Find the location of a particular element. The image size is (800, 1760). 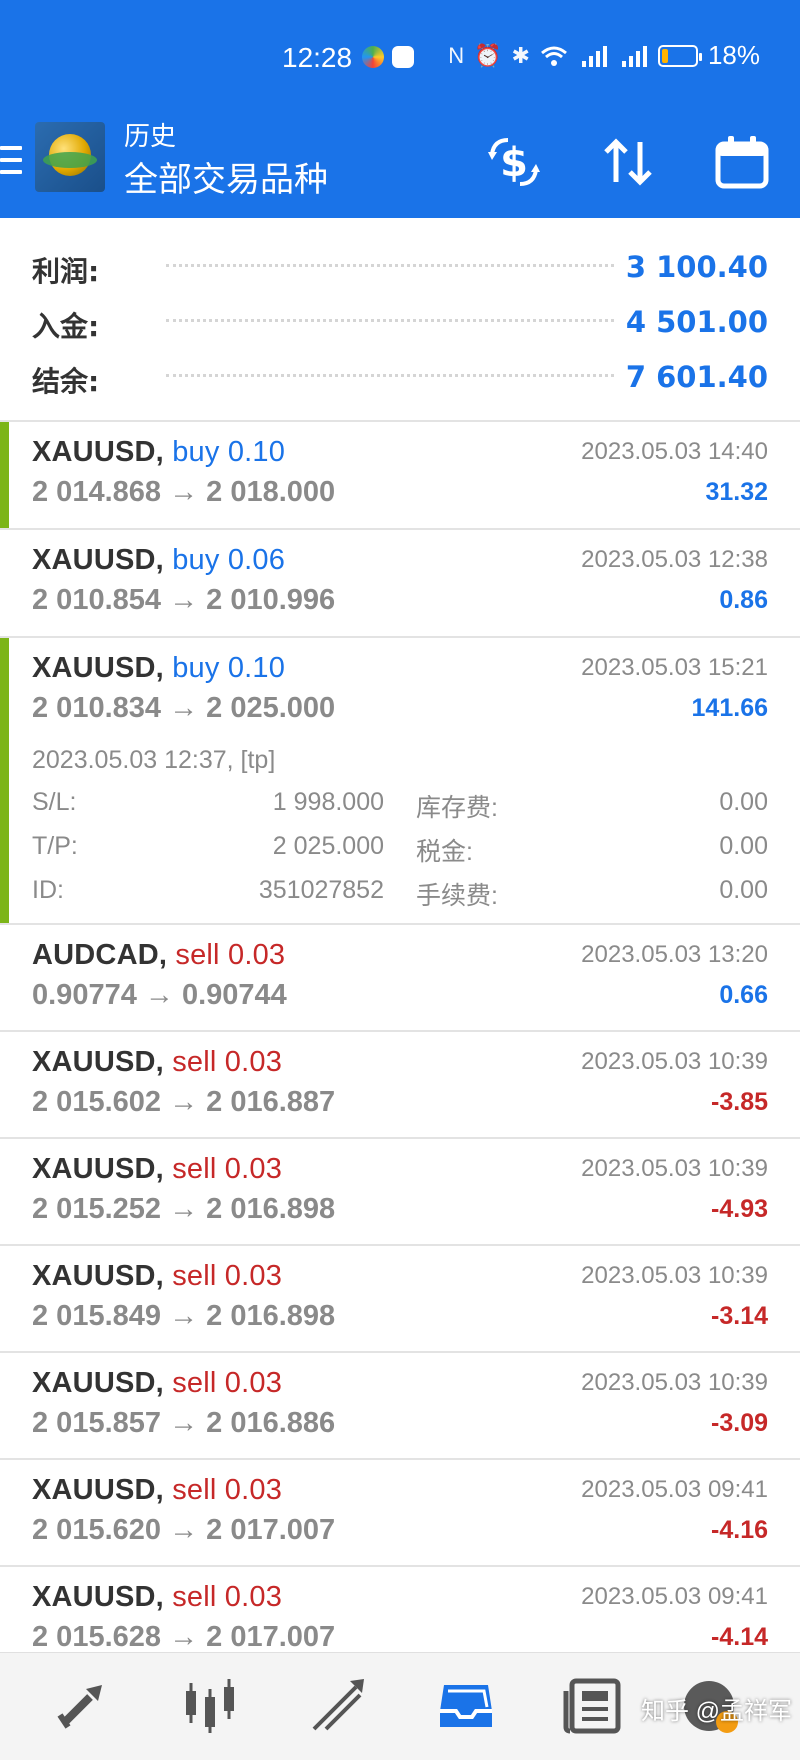

battery-percent: 18% is located at coordinates (733, 55).